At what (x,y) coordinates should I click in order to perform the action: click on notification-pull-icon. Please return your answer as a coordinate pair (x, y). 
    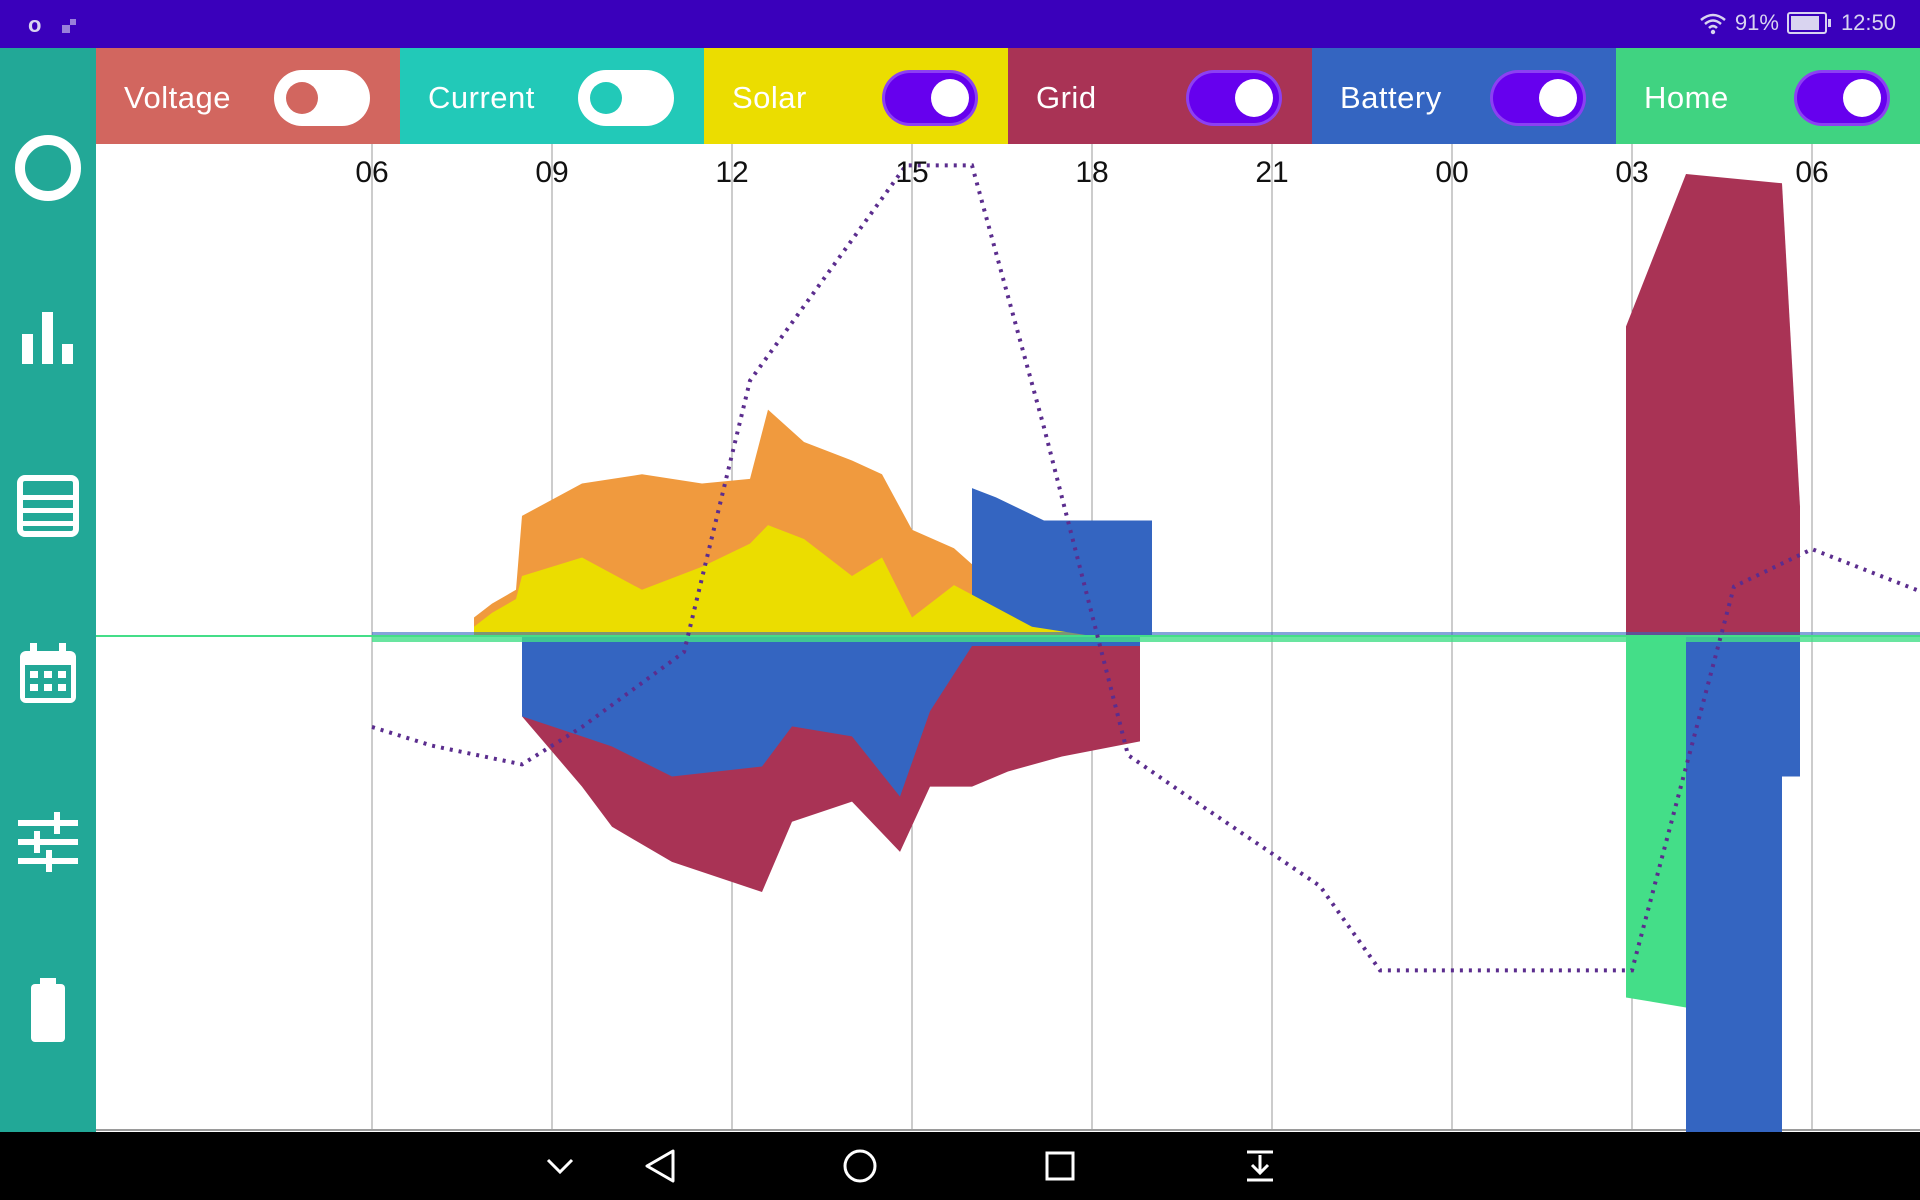
    Looking at the image, I should click on (1260, 1166).